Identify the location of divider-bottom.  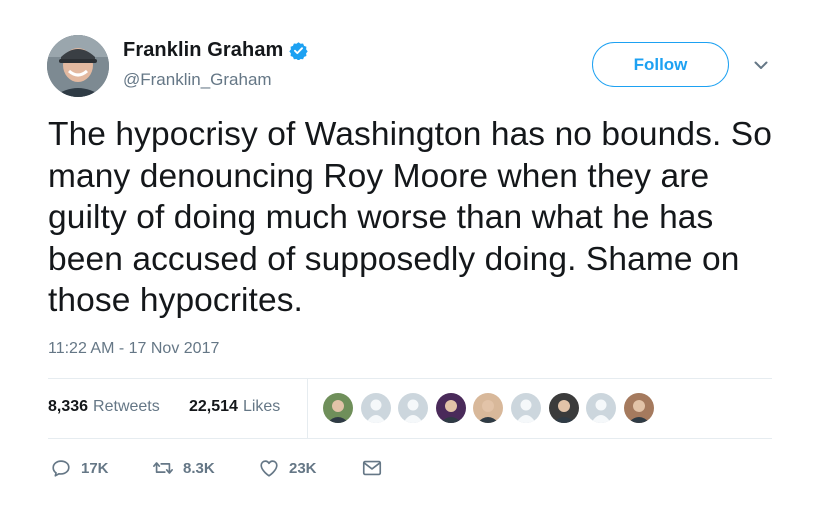
(410, 438).